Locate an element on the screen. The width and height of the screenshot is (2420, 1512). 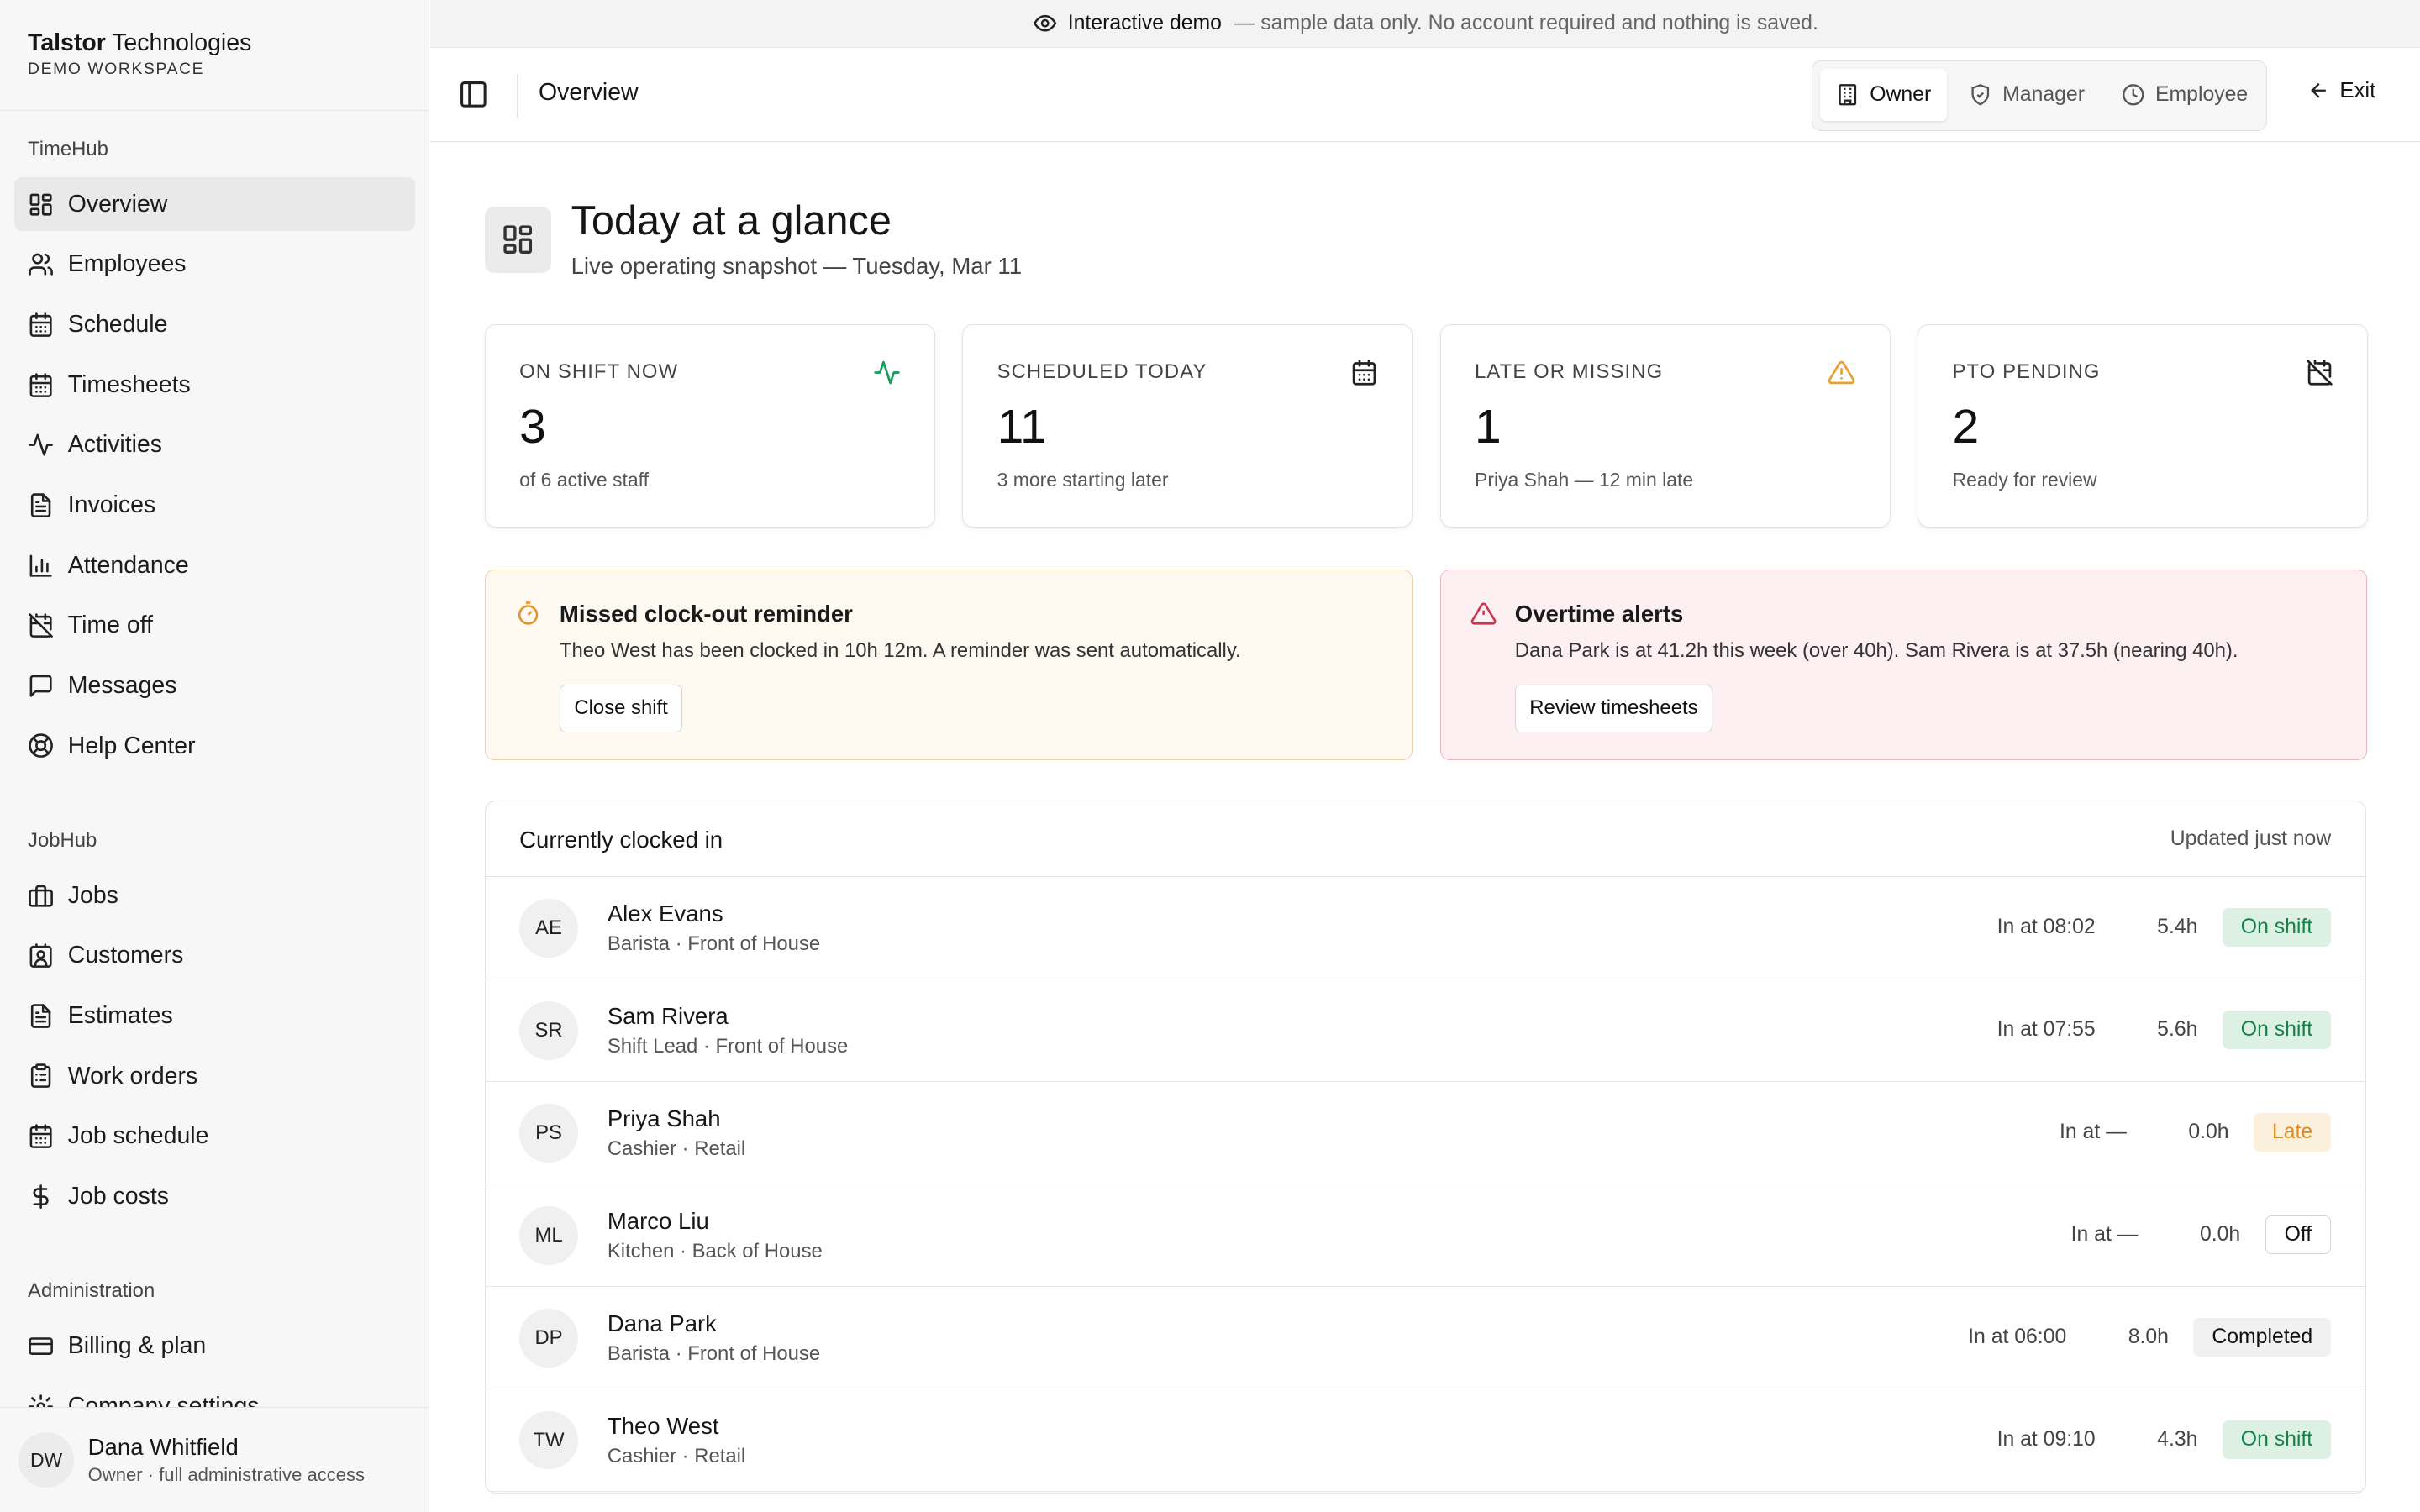
stat-card-late-or-missing: LATE OR MISSING 1 Priya Shah — 12 min late is located at coordinates (1665, 425).